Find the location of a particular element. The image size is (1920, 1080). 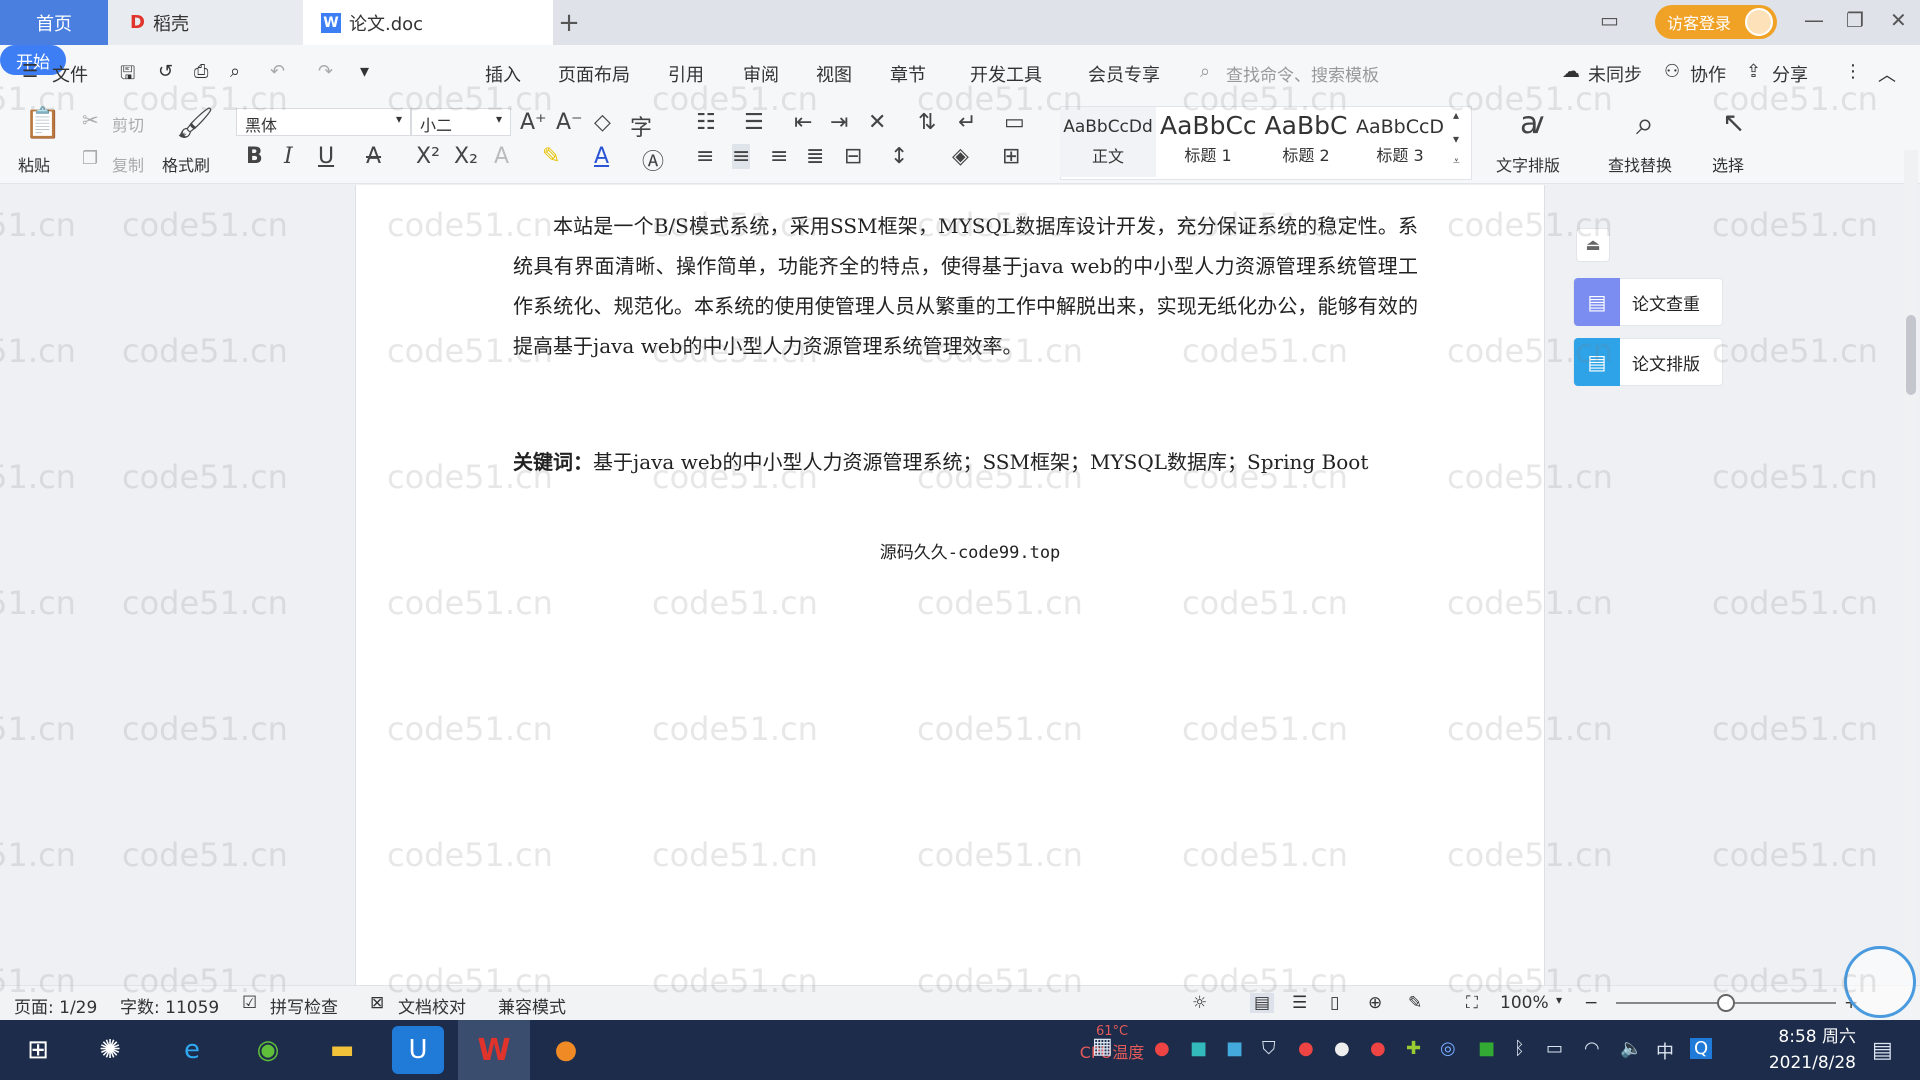

close-icon: ✕ is located at coordinates (1898, 20).